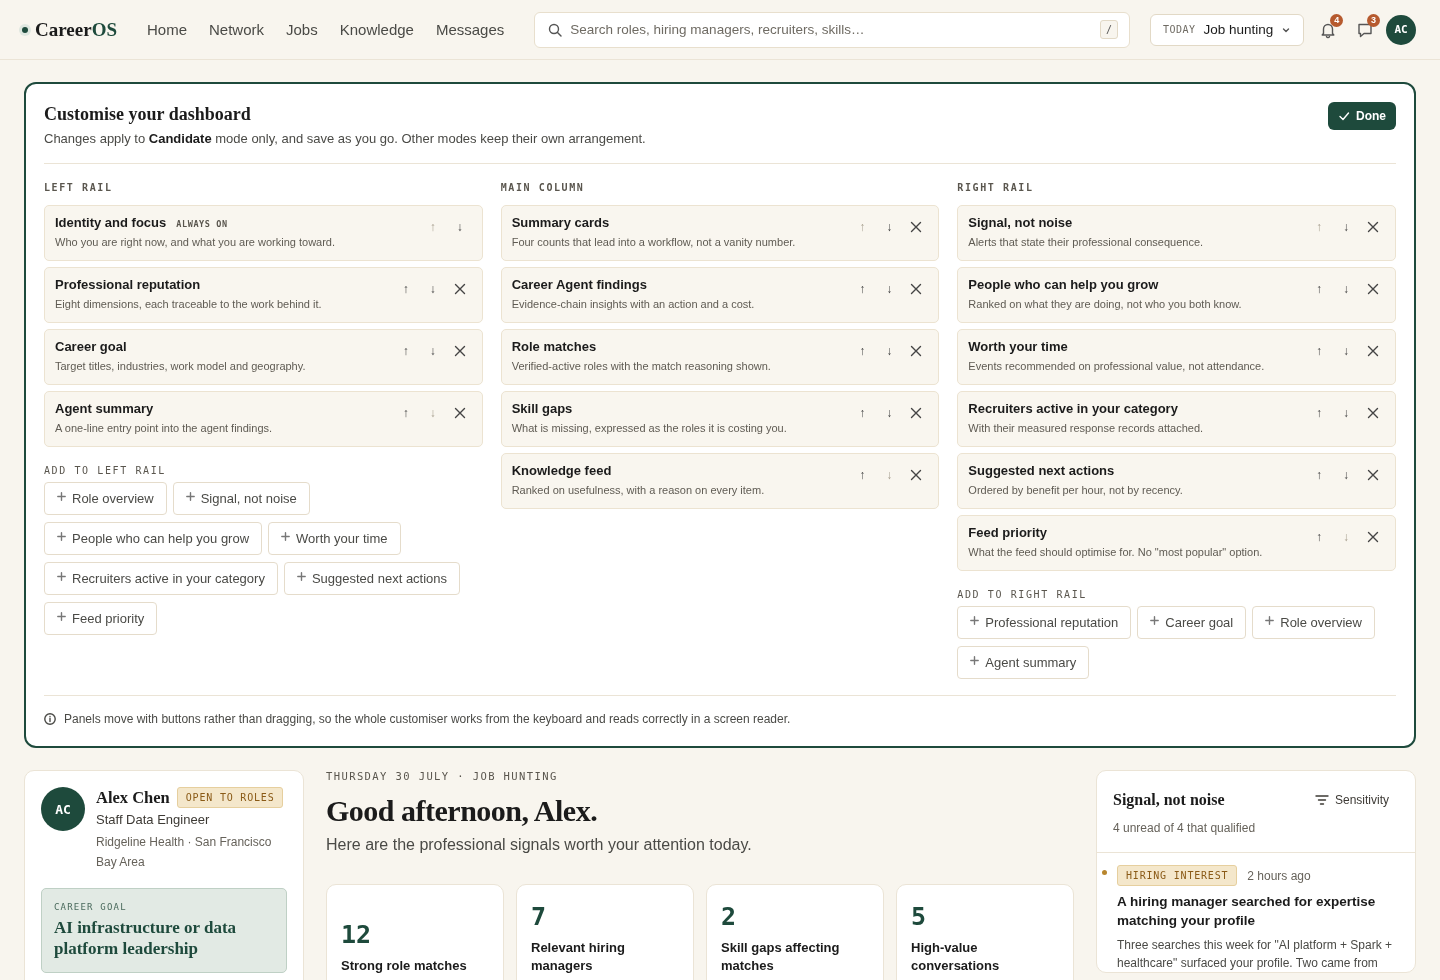 This screenshot has height=980, width=1440. Describe the element at coordinates (101, 618) in the screenshot. I see `add-panel-button: Feed priority` at that location.